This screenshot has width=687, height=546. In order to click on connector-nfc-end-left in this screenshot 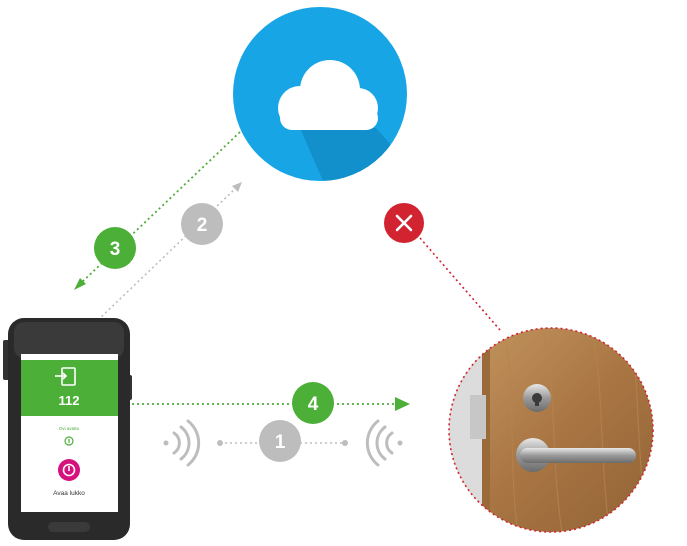, I will do `click(220, 443)`.